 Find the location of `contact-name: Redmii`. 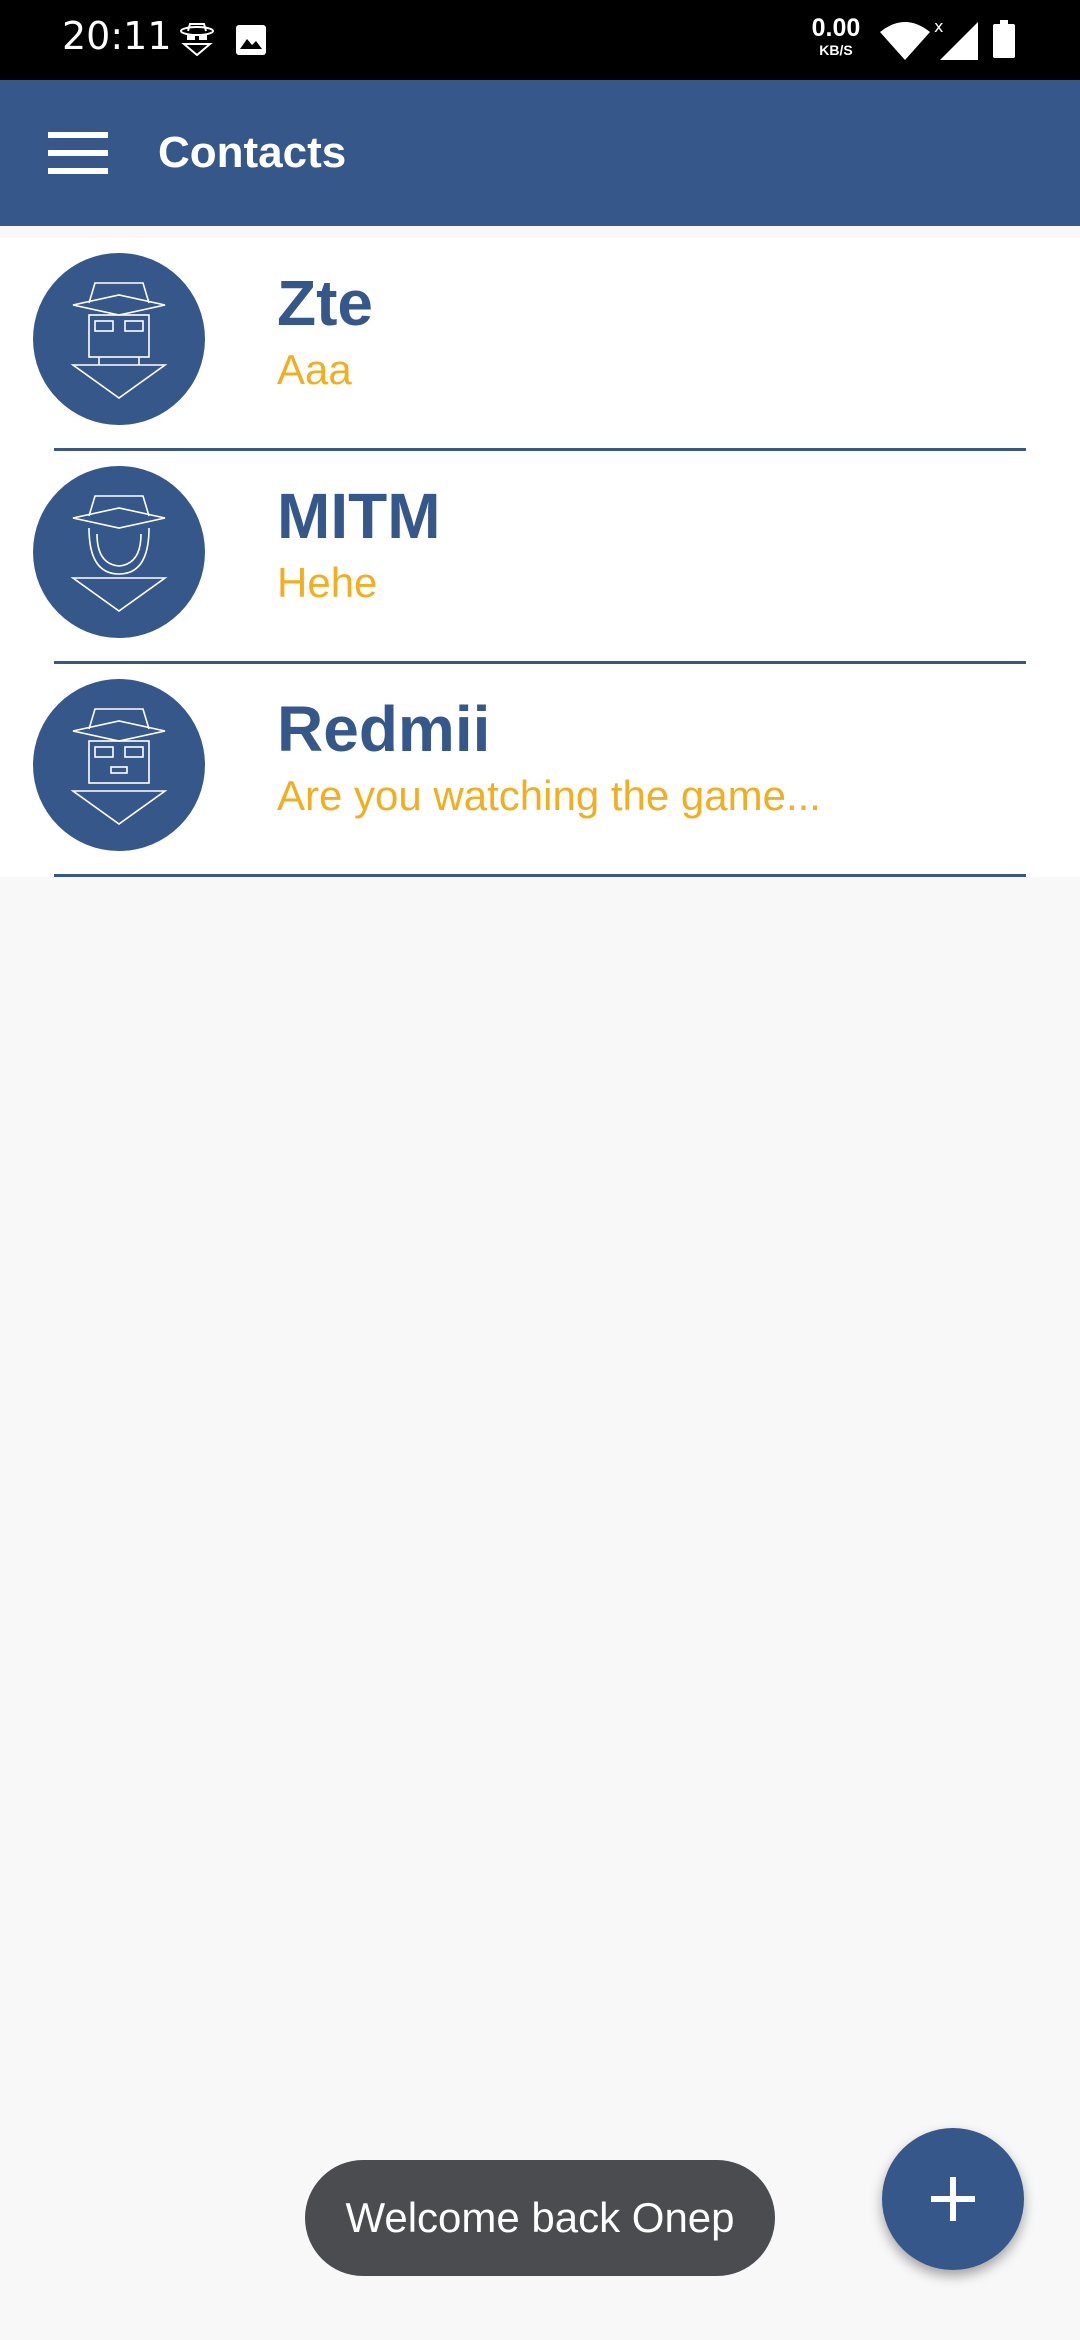

contact-name: Redmii is located at coordinates (384, 729).